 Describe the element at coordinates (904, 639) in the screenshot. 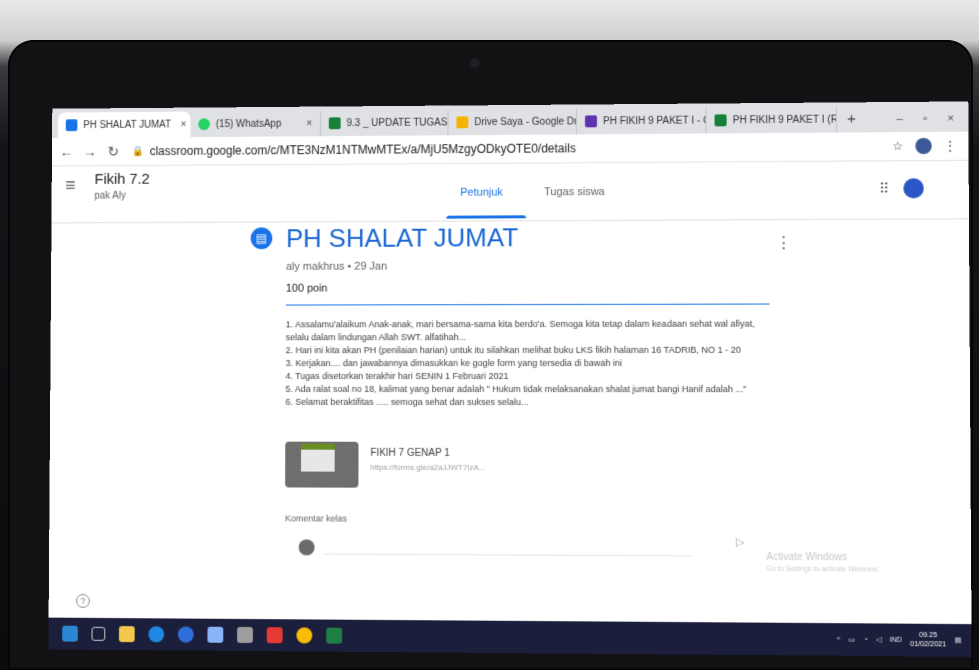

I see `system-tray: ^ ▭ ◔ ◁ IND 09.25 01/02/2021 ▤` at that location.